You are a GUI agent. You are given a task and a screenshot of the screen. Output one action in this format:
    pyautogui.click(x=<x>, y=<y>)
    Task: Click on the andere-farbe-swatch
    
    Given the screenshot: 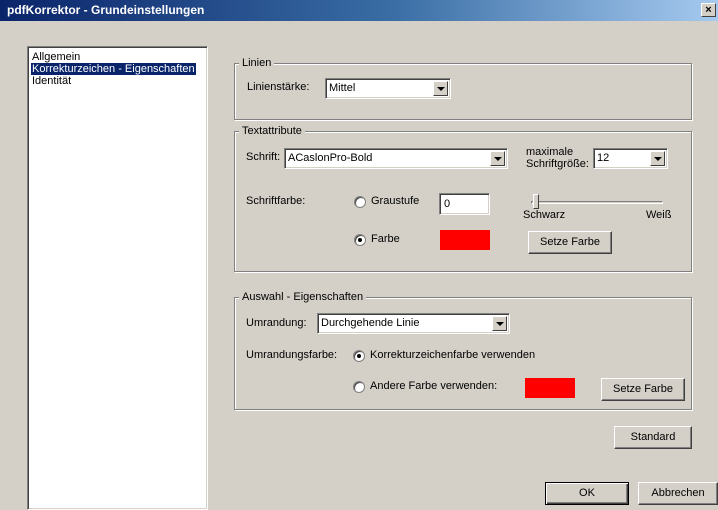 What is the action you would take?
    pyautogui.click(x=550, y=388)
    